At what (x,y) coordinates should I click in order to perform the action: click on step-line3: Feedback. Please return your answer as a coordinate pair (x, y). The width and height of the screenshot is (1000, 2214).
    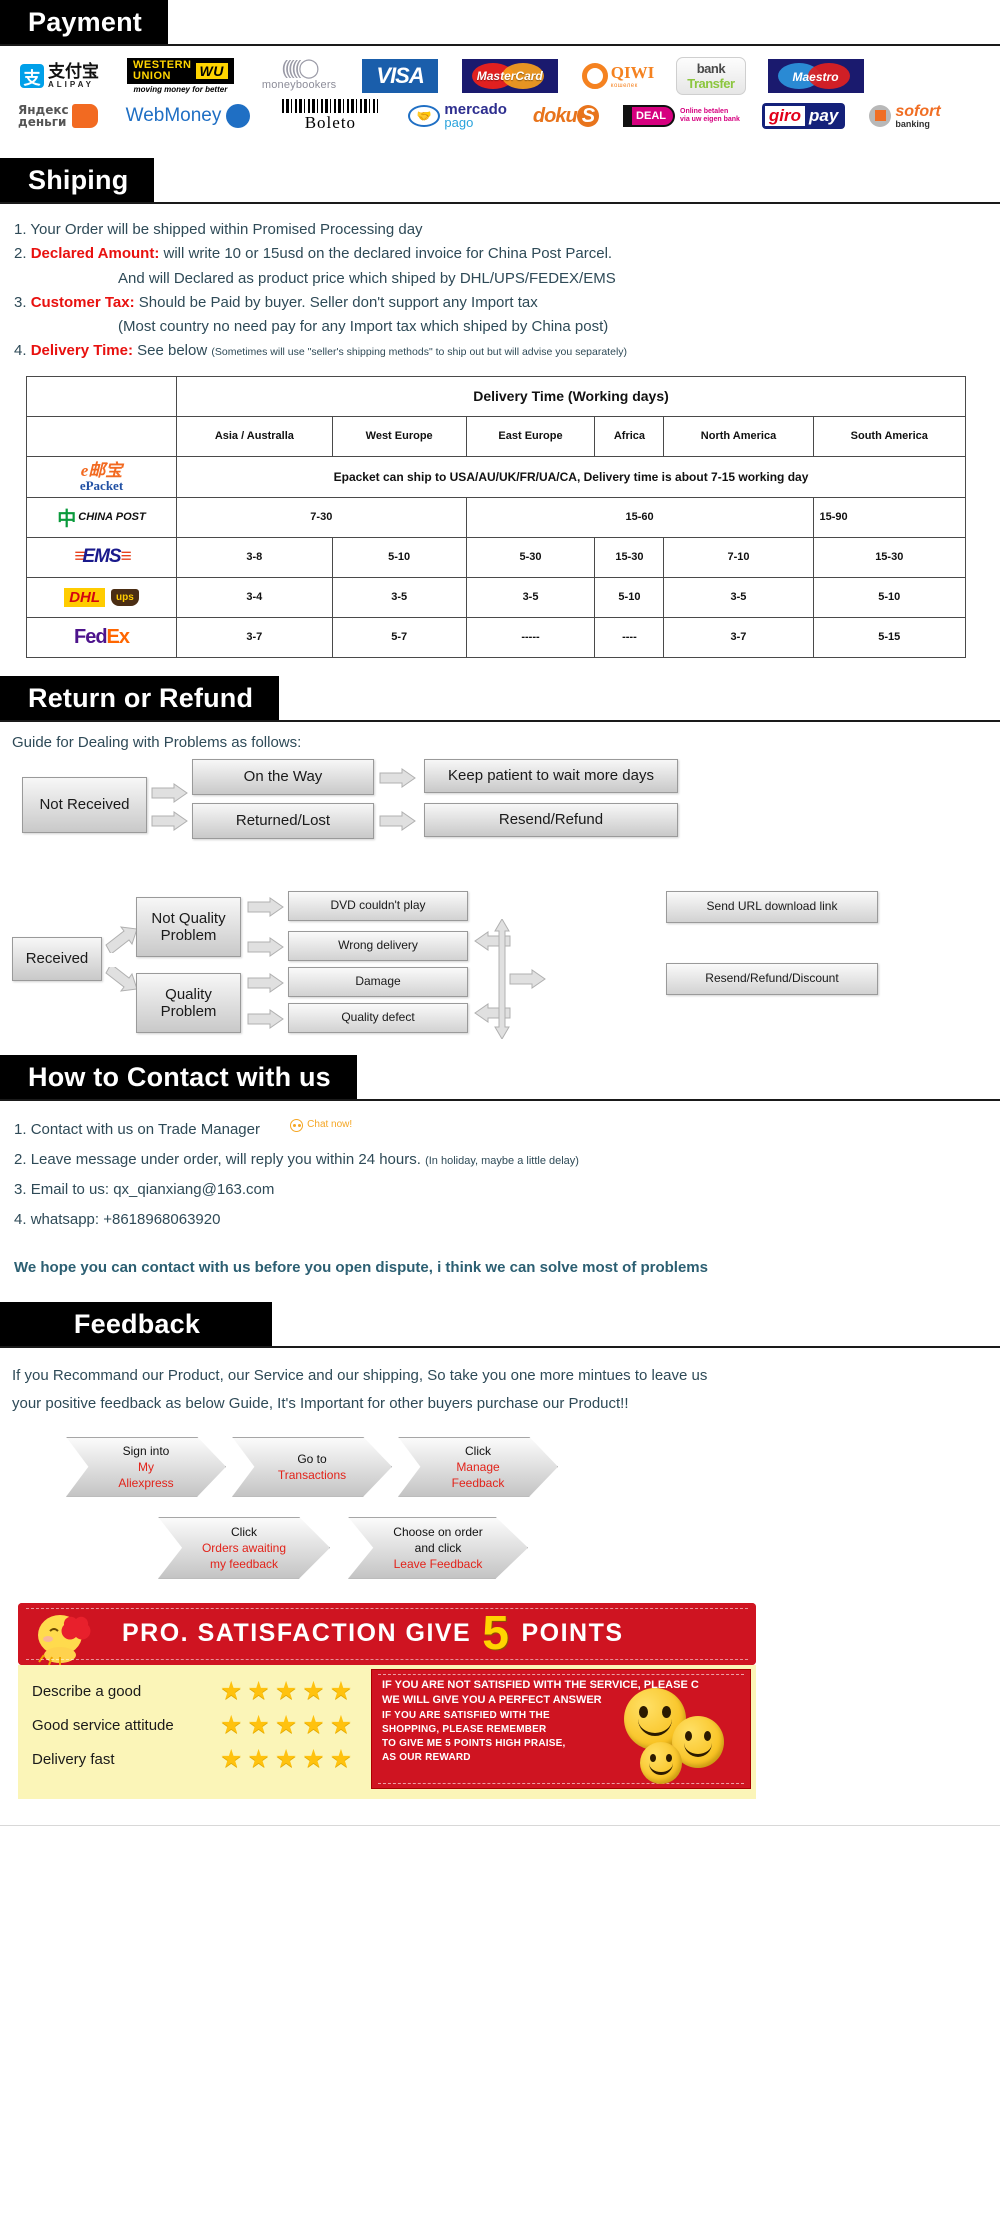
    Looking at the image, I should click on (478, 1482).